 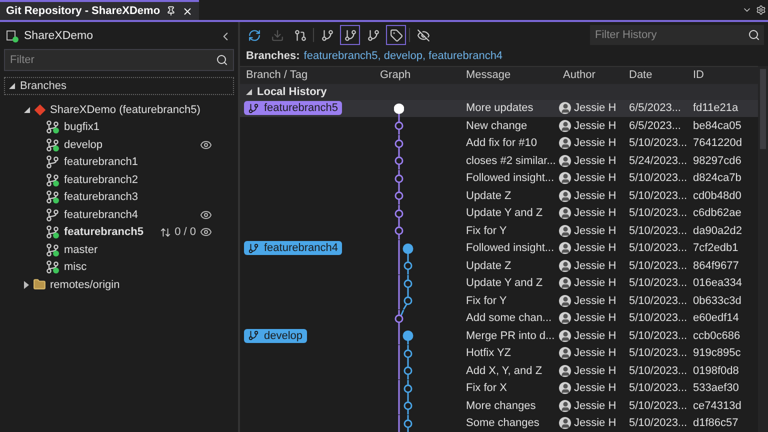 What do you see at coordinates (417, 75) in the screenshot?
I see `column-header: Graph` at bounding box center [417, 75].